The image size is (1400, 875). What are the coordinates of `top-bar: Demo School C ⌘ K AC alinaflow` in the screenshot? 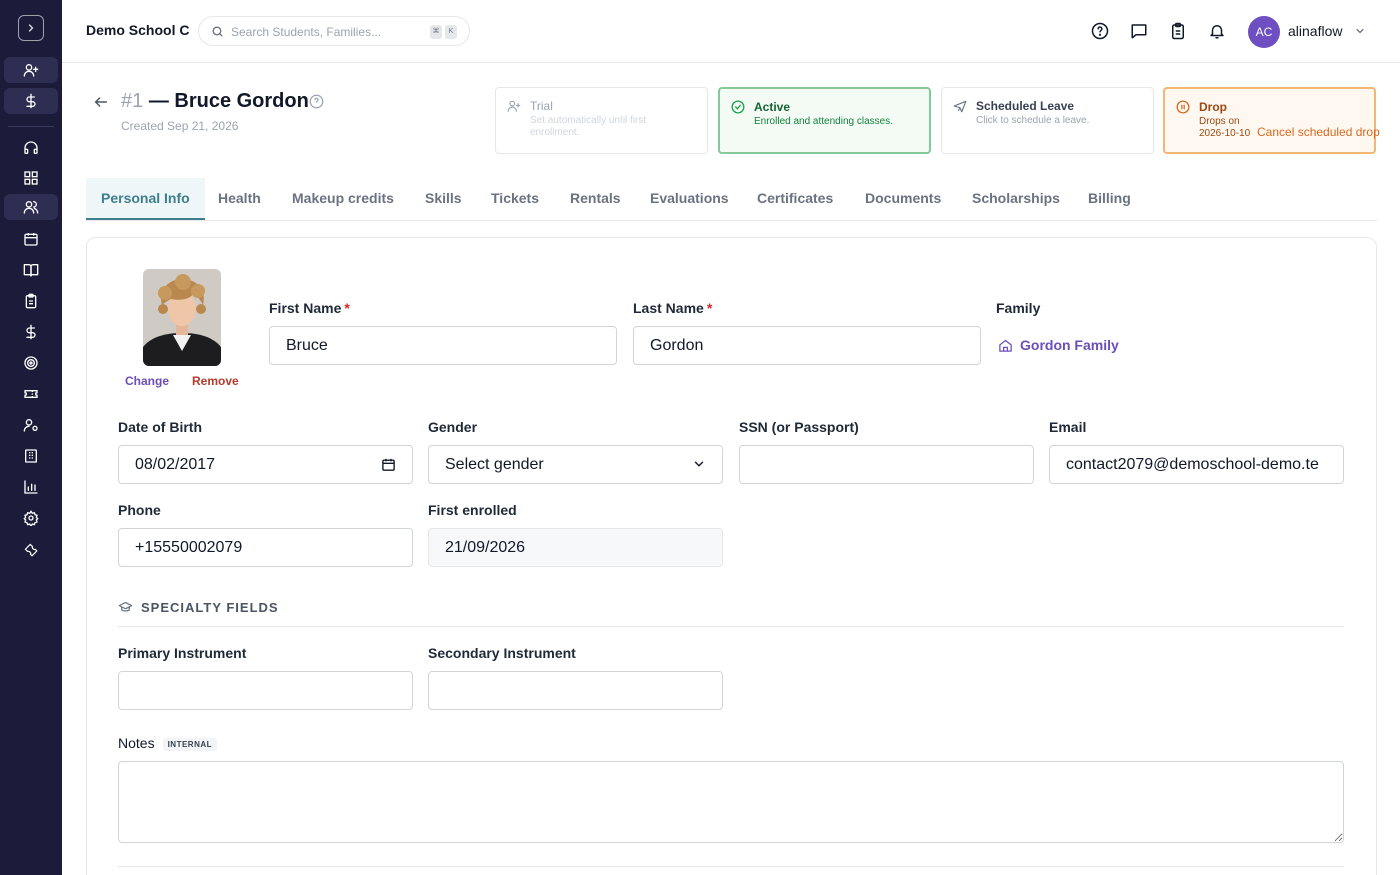 It's located at (731, 31).